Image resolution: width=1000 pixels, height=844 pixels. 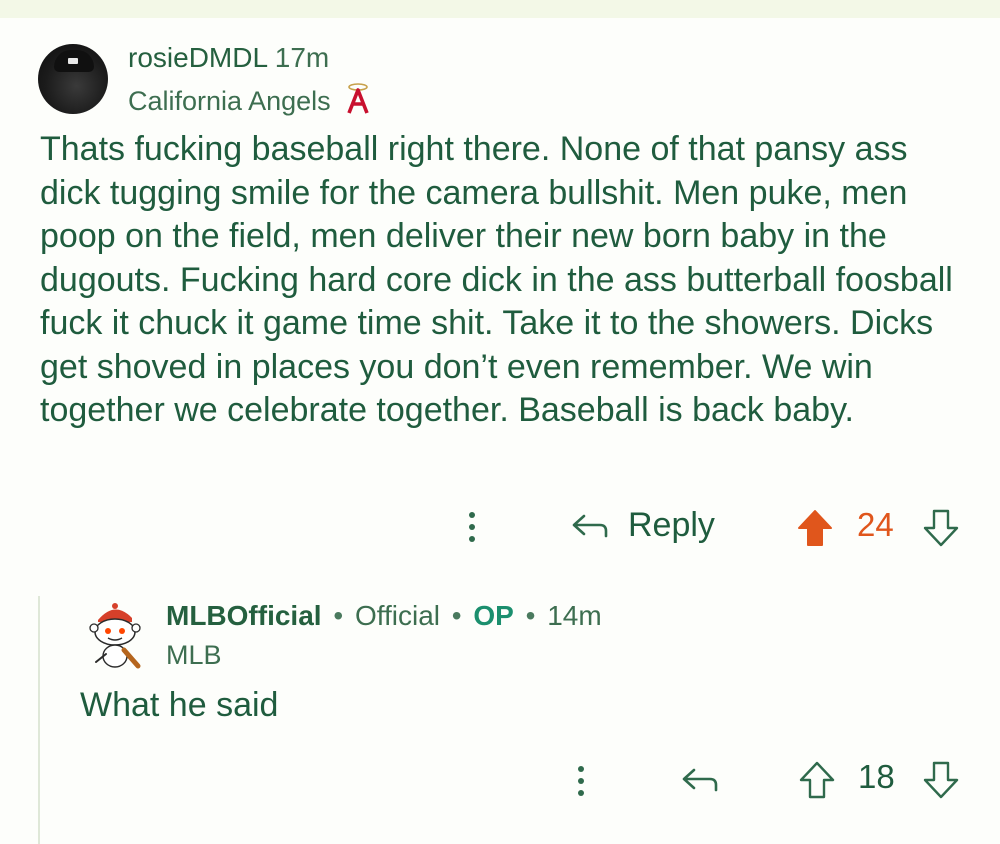 I want to click on comment-time: 17m, so click(x=302, y=57).